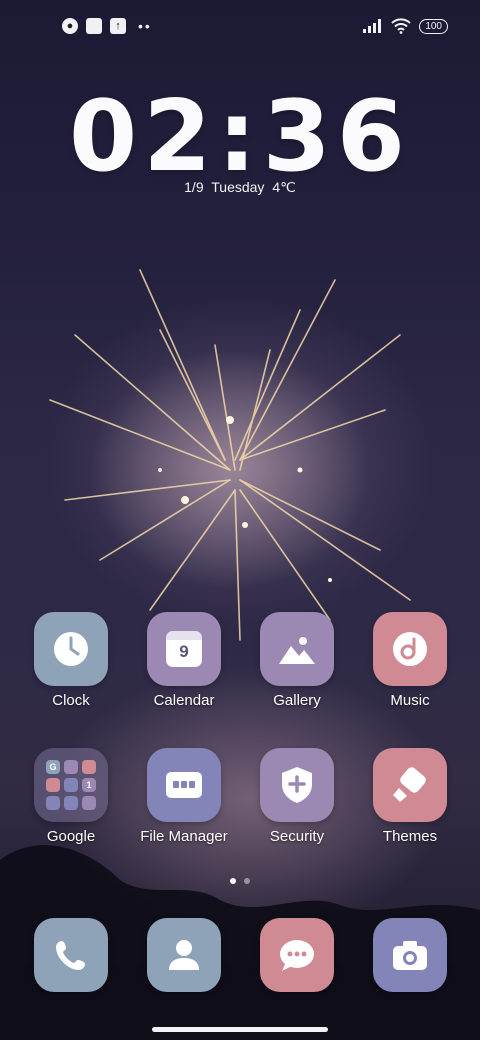 The width and height of the screenshot is (480, 1040). I want to click on weekday-text: Tuesday, so click(238, 187).